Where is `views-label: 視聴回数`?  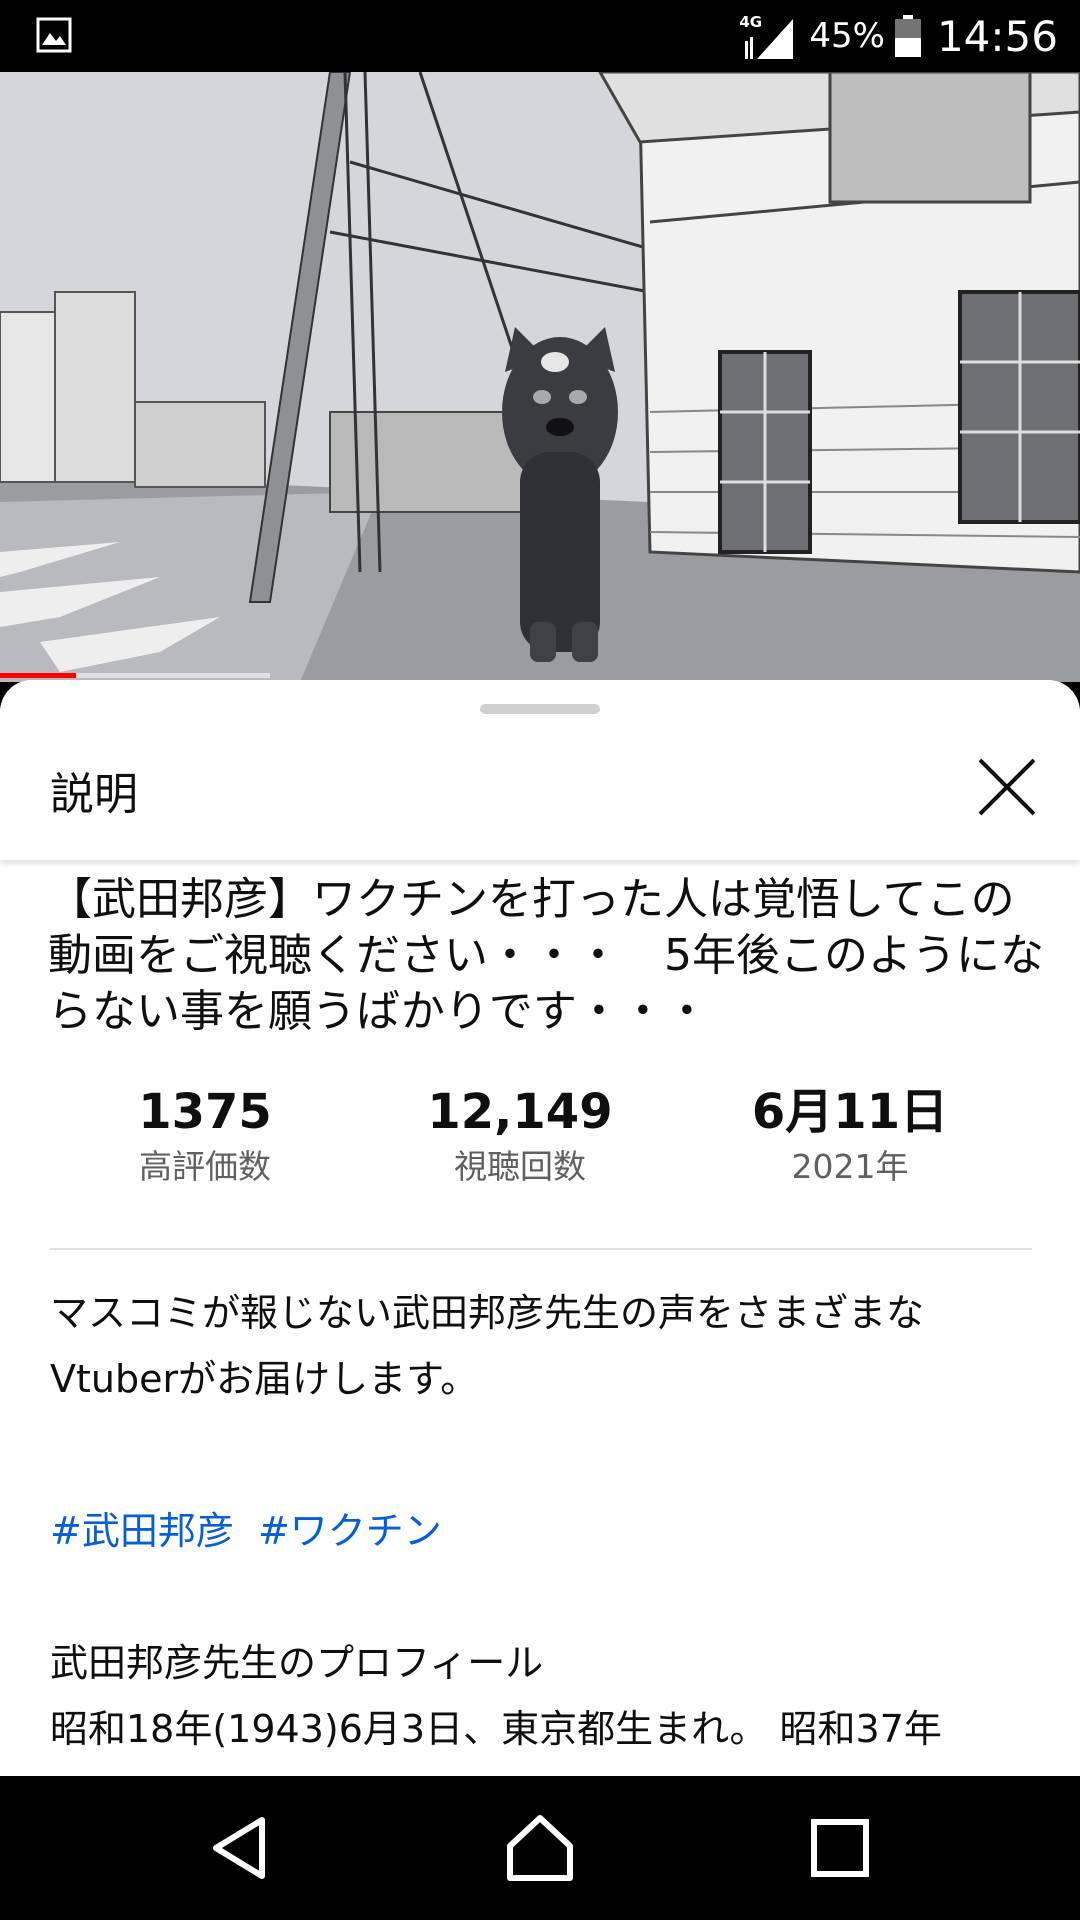
views-label: 視聴回数 is located at coordinates (520, 1166).